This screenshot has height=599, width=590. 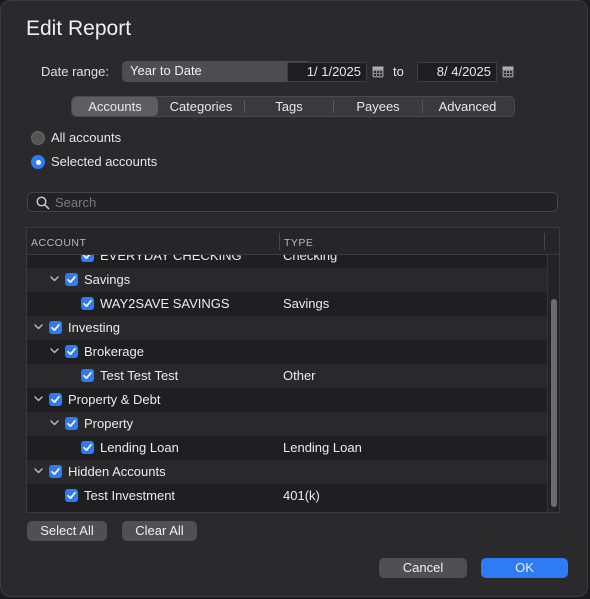 I want to click on start-date-field: 1/ 1/2025, so click(x=327, y=72).